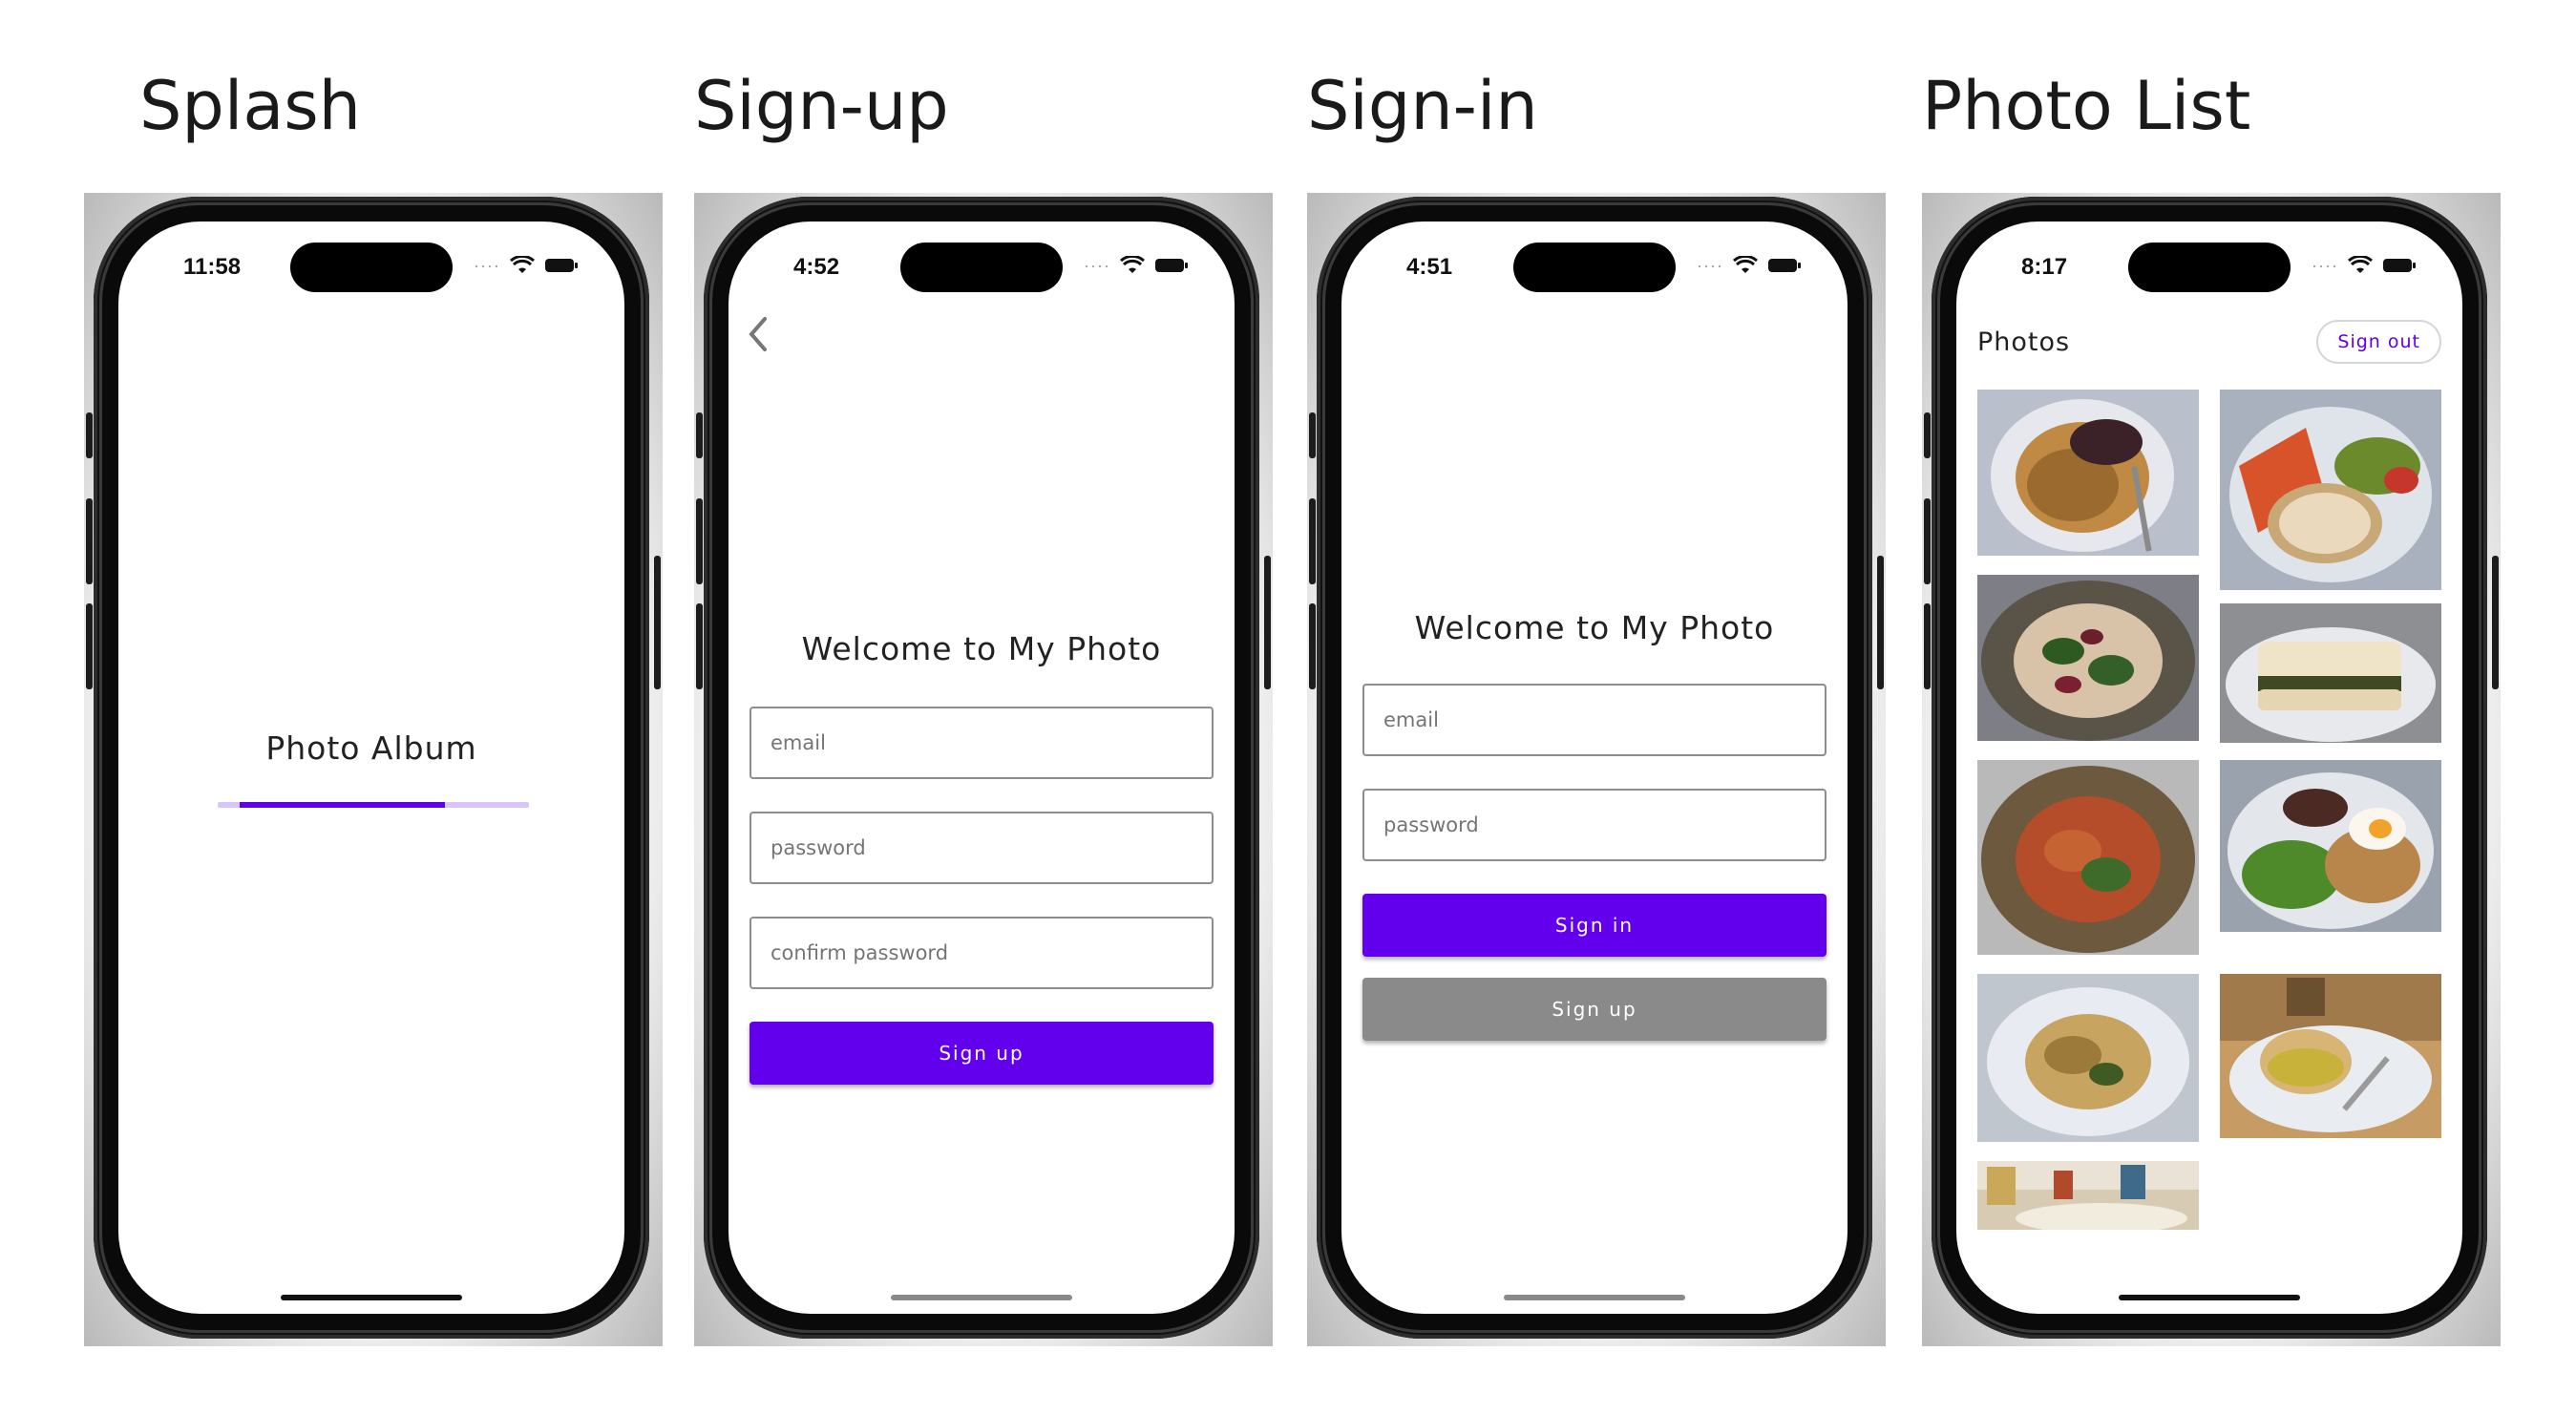 The width and height of the screenshot is (2576, 1415). Describe the element at coordinates (342, 805) in the screenshot. I see `progress-fill` at that location.